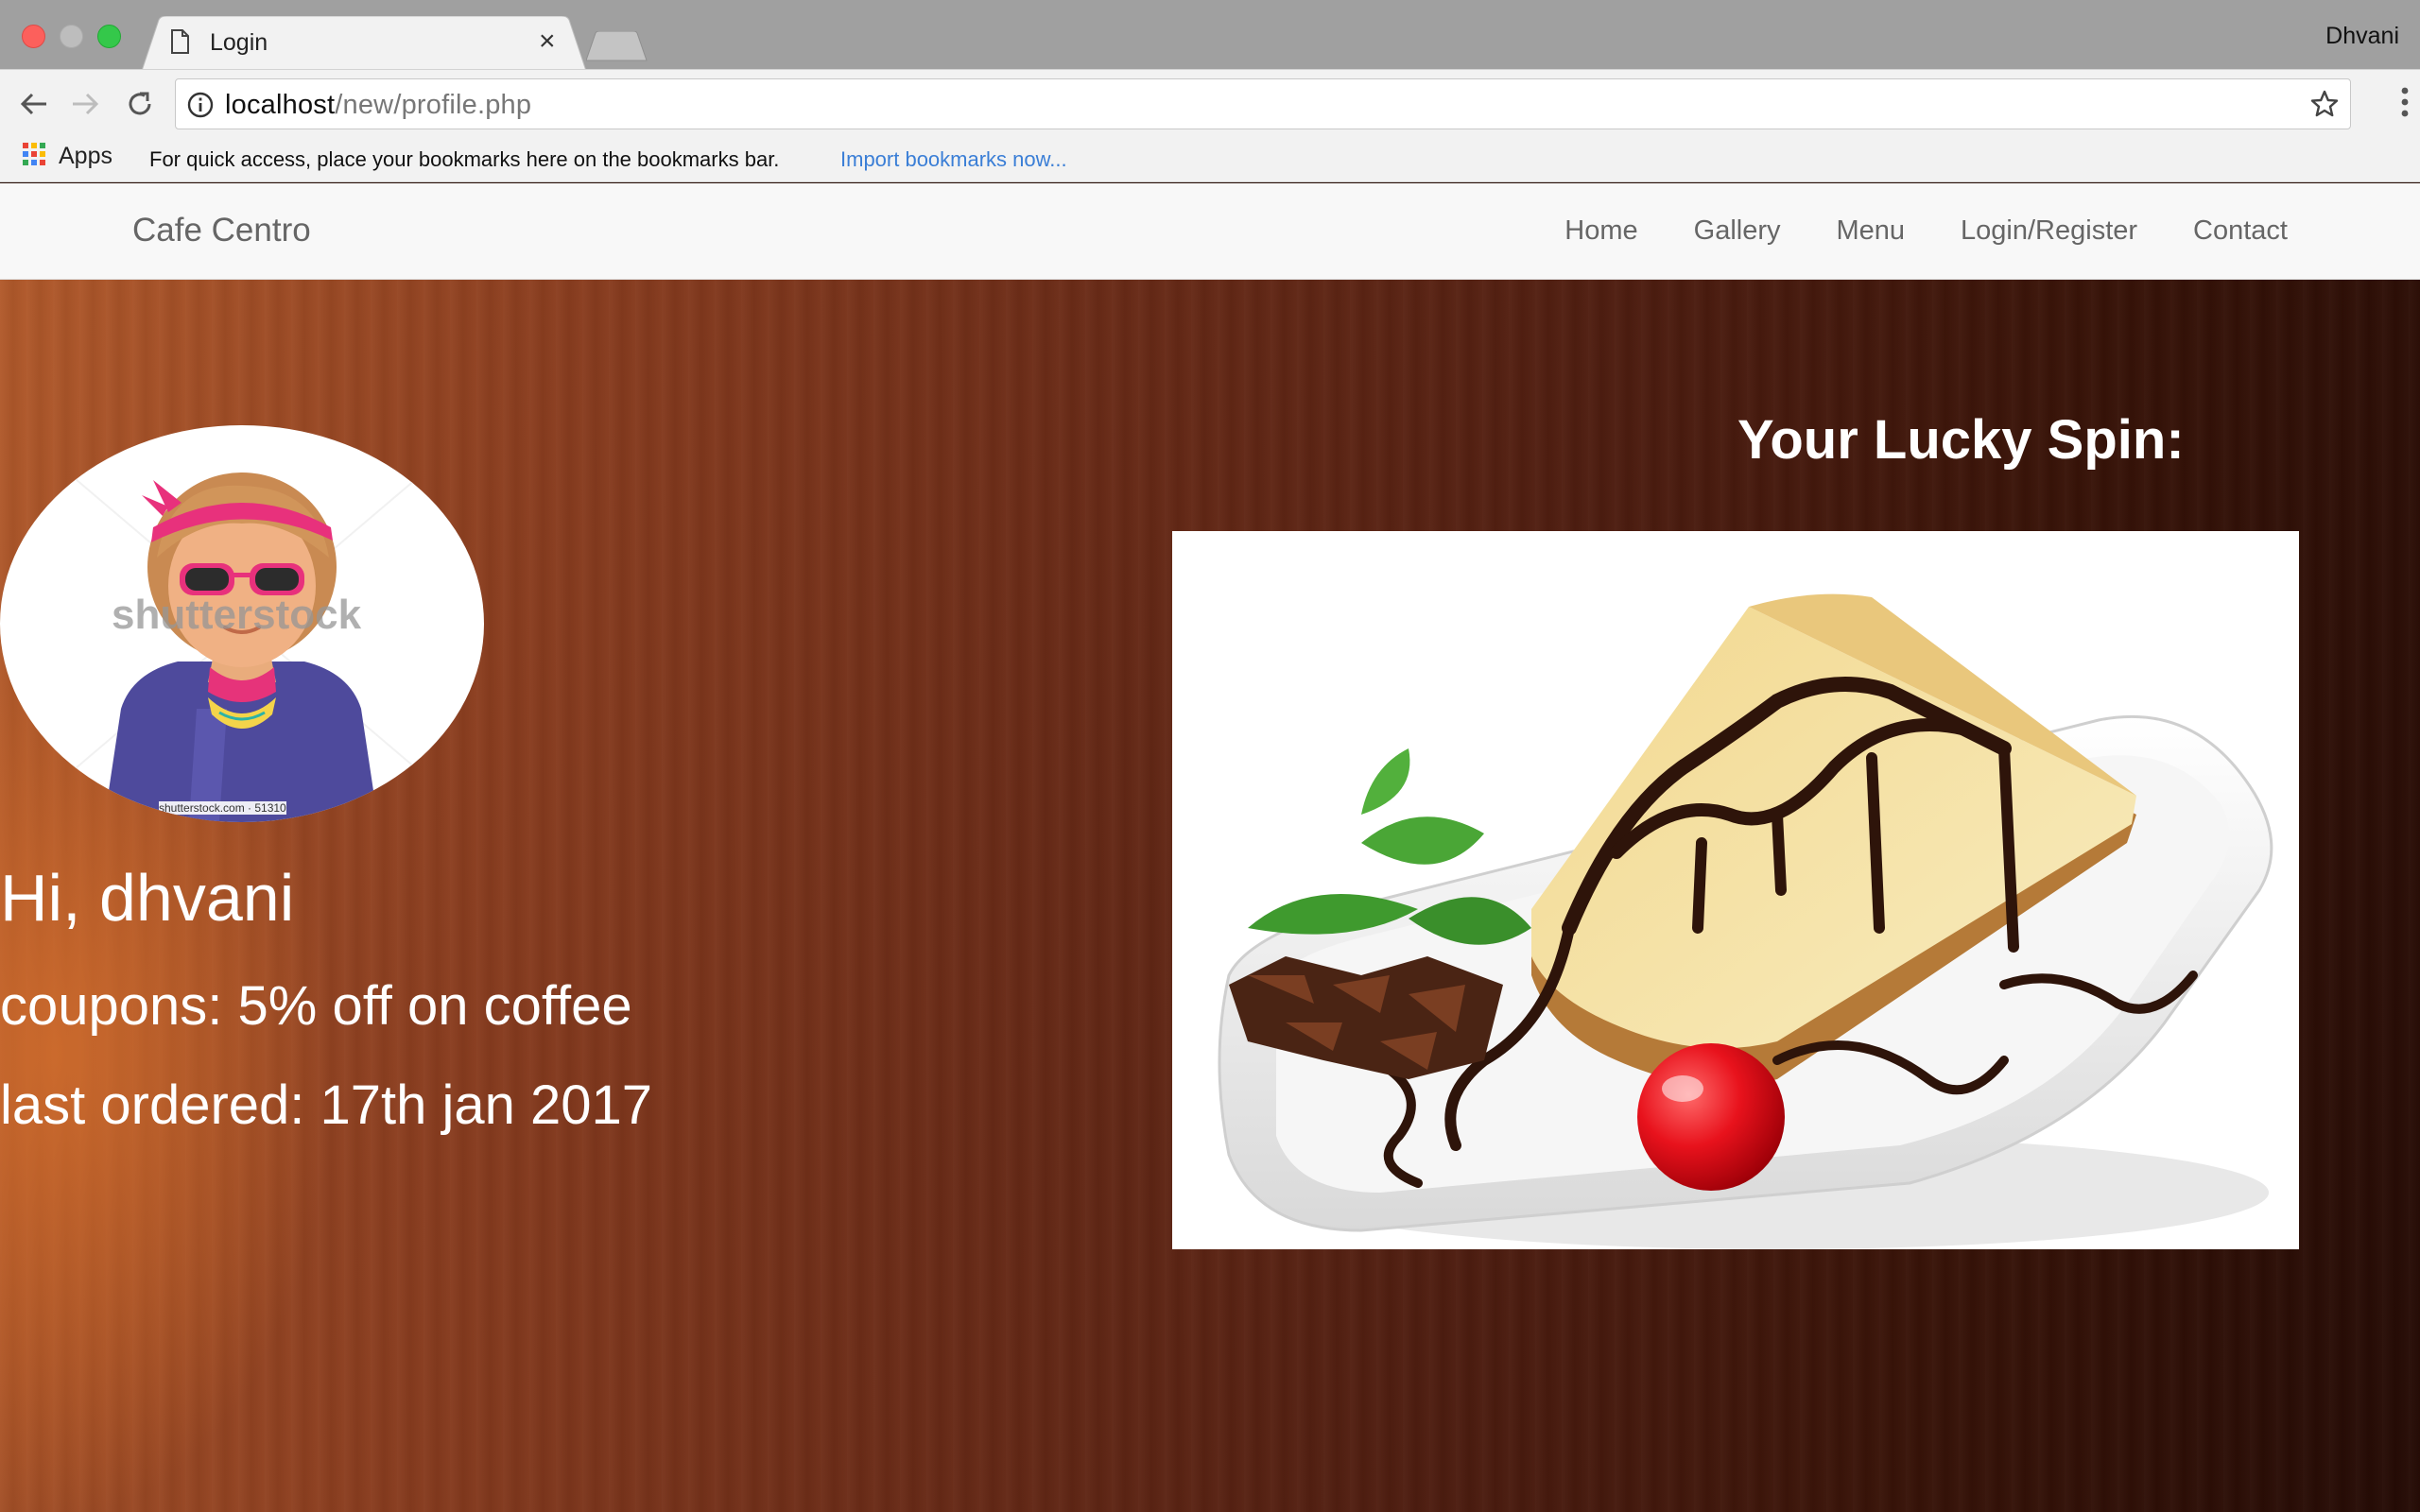  What do you see at coordinates (85, 104) in the screenshot?
I see `forward-arrow-icon` at bounding box center [85, 104].